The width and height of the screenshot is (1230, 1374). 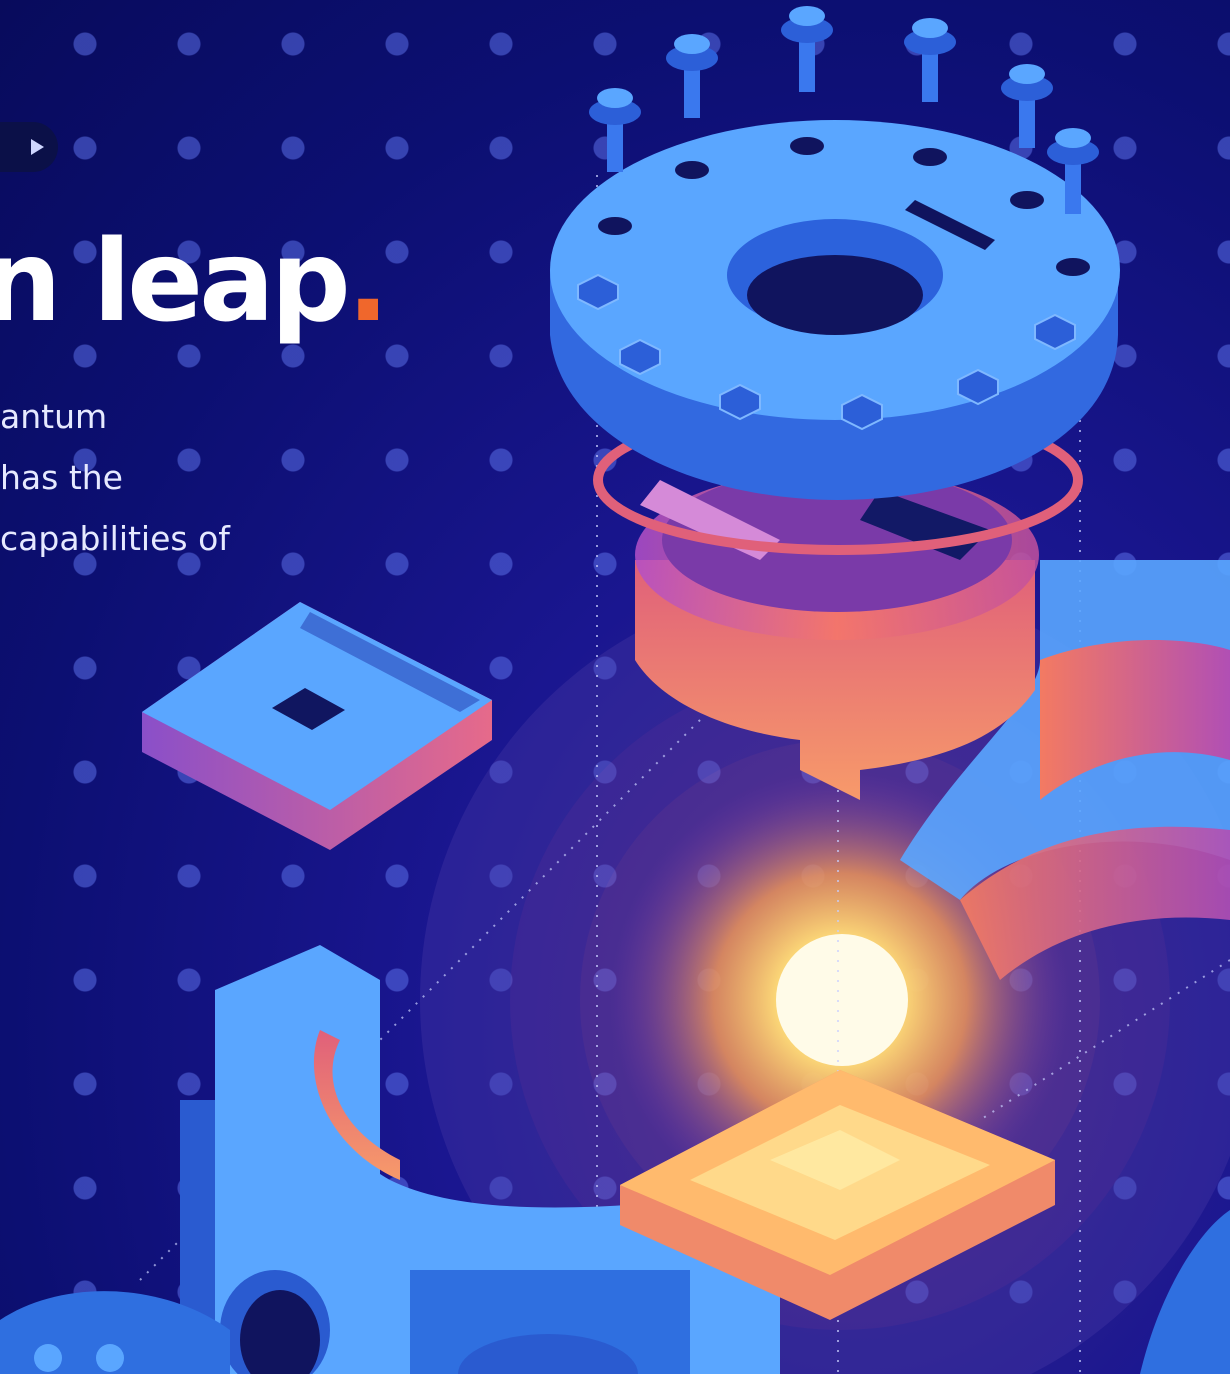 I want to click on description-line: capabilities of, so click(x=115, y=538).